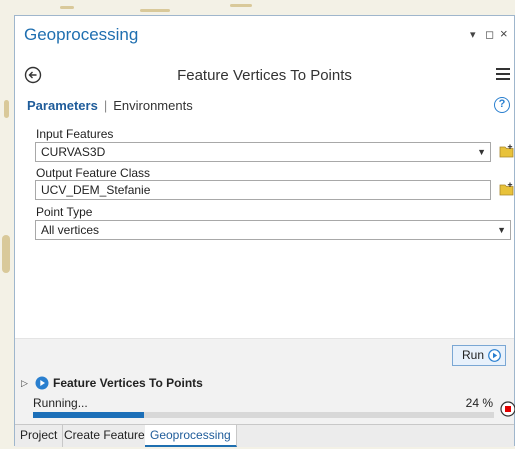 The width and height of the screenshot is (515, 449). I want to click on output-feature-class-field: UCV_DEM_Stefanie, so click(263, 190).